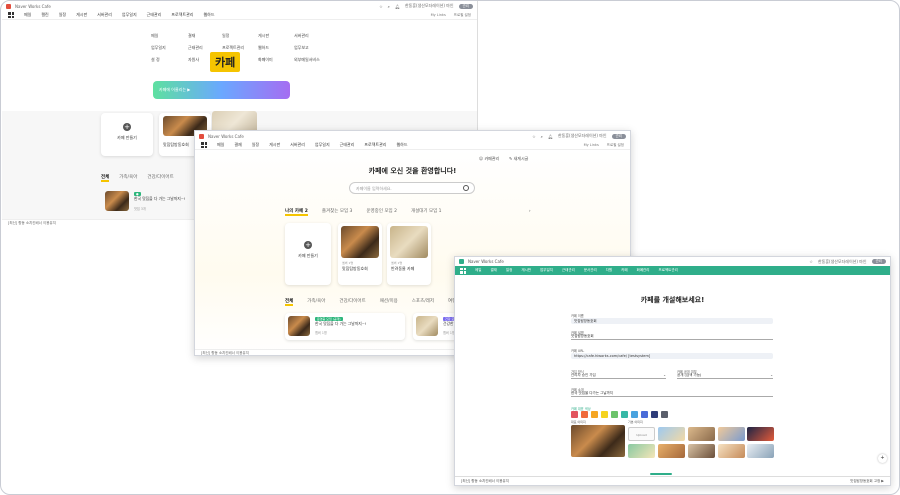 This screenshot has height=495, width=900. Describe the element at coordinates (725, 376) in the screenshot. I see `visibility-select: 공개 (검색 가능) ⌄` at that location.